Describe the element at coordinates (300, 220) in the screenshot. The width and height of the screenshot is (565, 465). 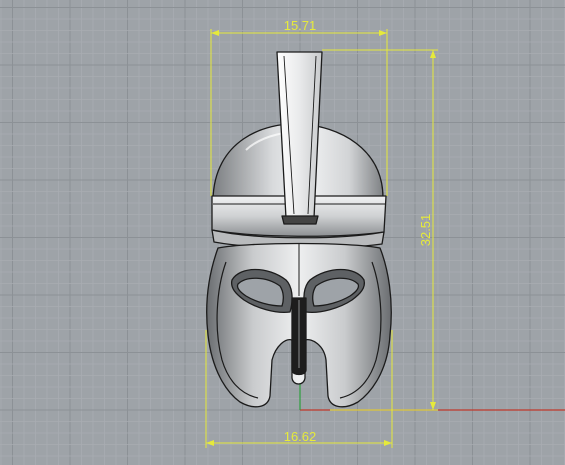
I see `helmet-crest-base` at that location.